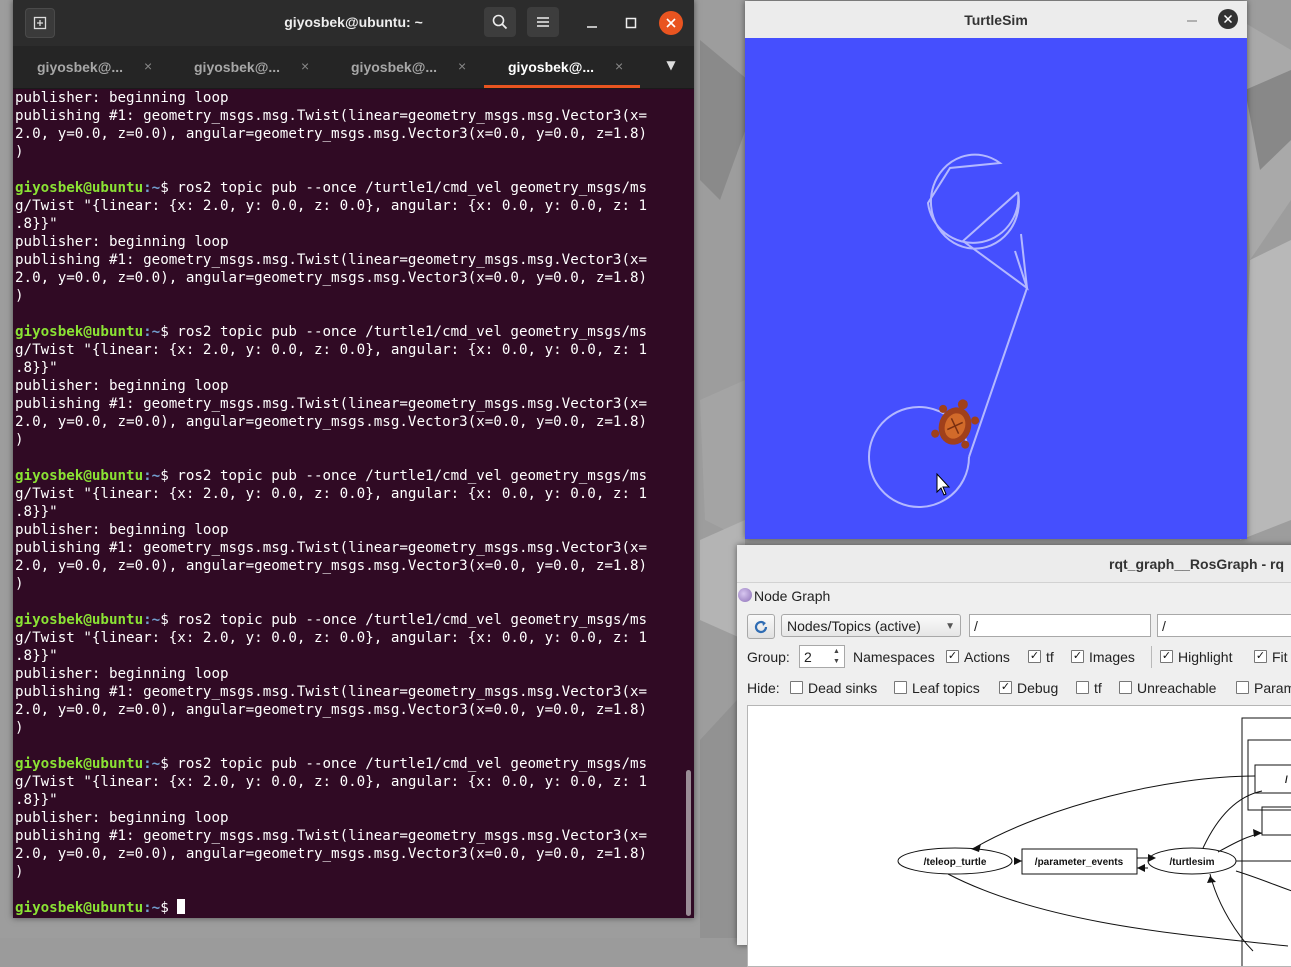  What do you see at coordinates (1060, 625) in the screenshot?
I see `node-filter-input: /` at bounding box center [1060, 625].